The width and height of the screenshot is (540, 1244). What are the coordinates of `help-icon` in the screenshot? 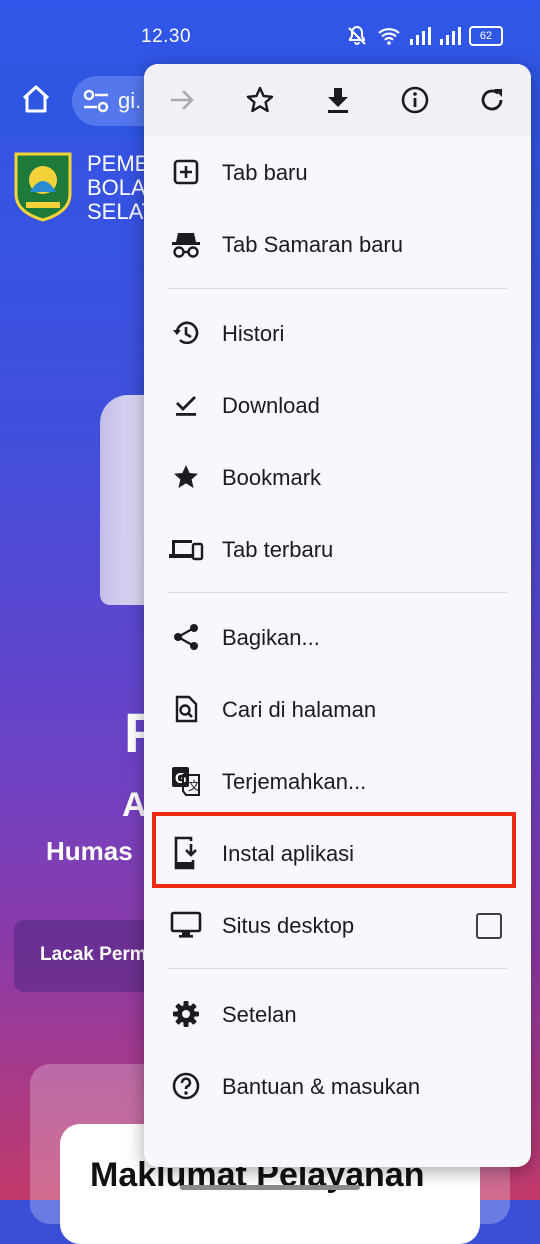 It's located at (186, 1086).